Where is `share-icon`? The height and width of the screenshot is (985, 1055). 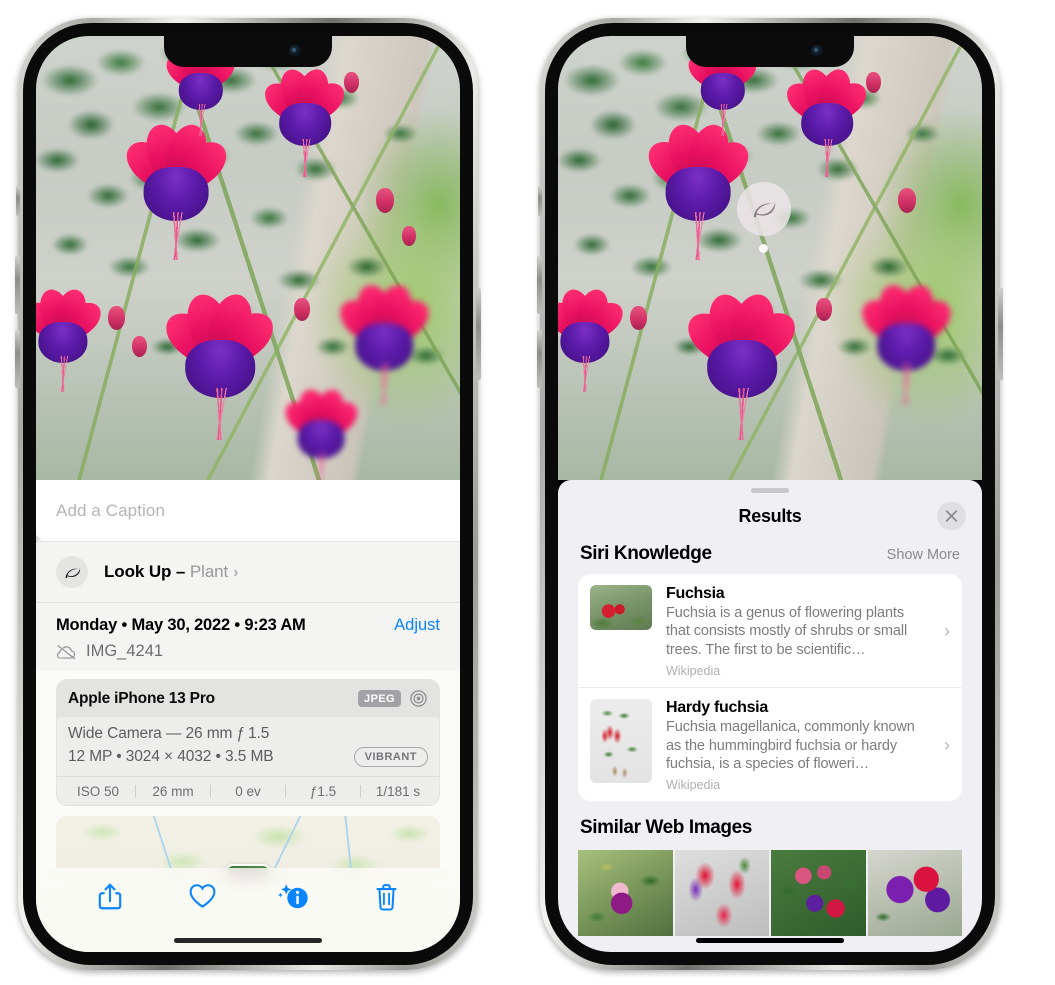 share-icon is located at coordinates (110, 896).